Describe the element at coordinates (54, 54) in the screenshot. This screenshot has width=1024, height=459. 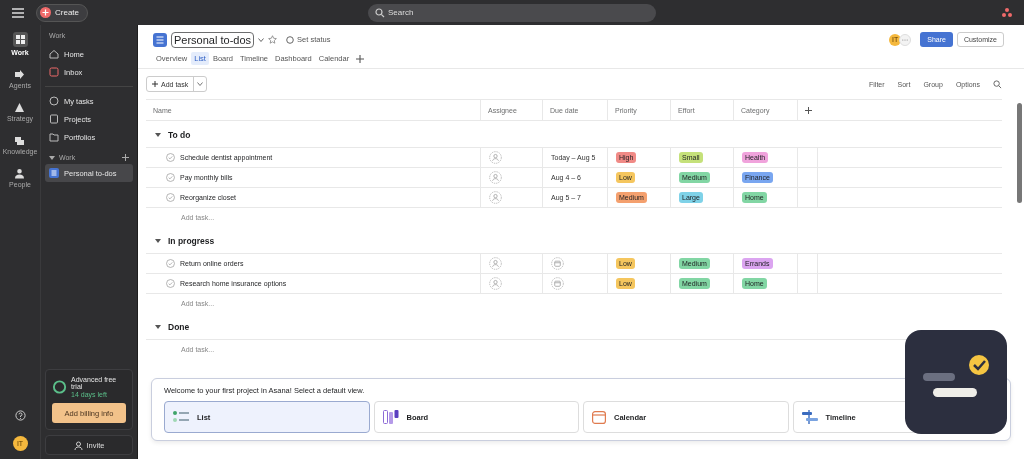
I see `home-icon` at that location.